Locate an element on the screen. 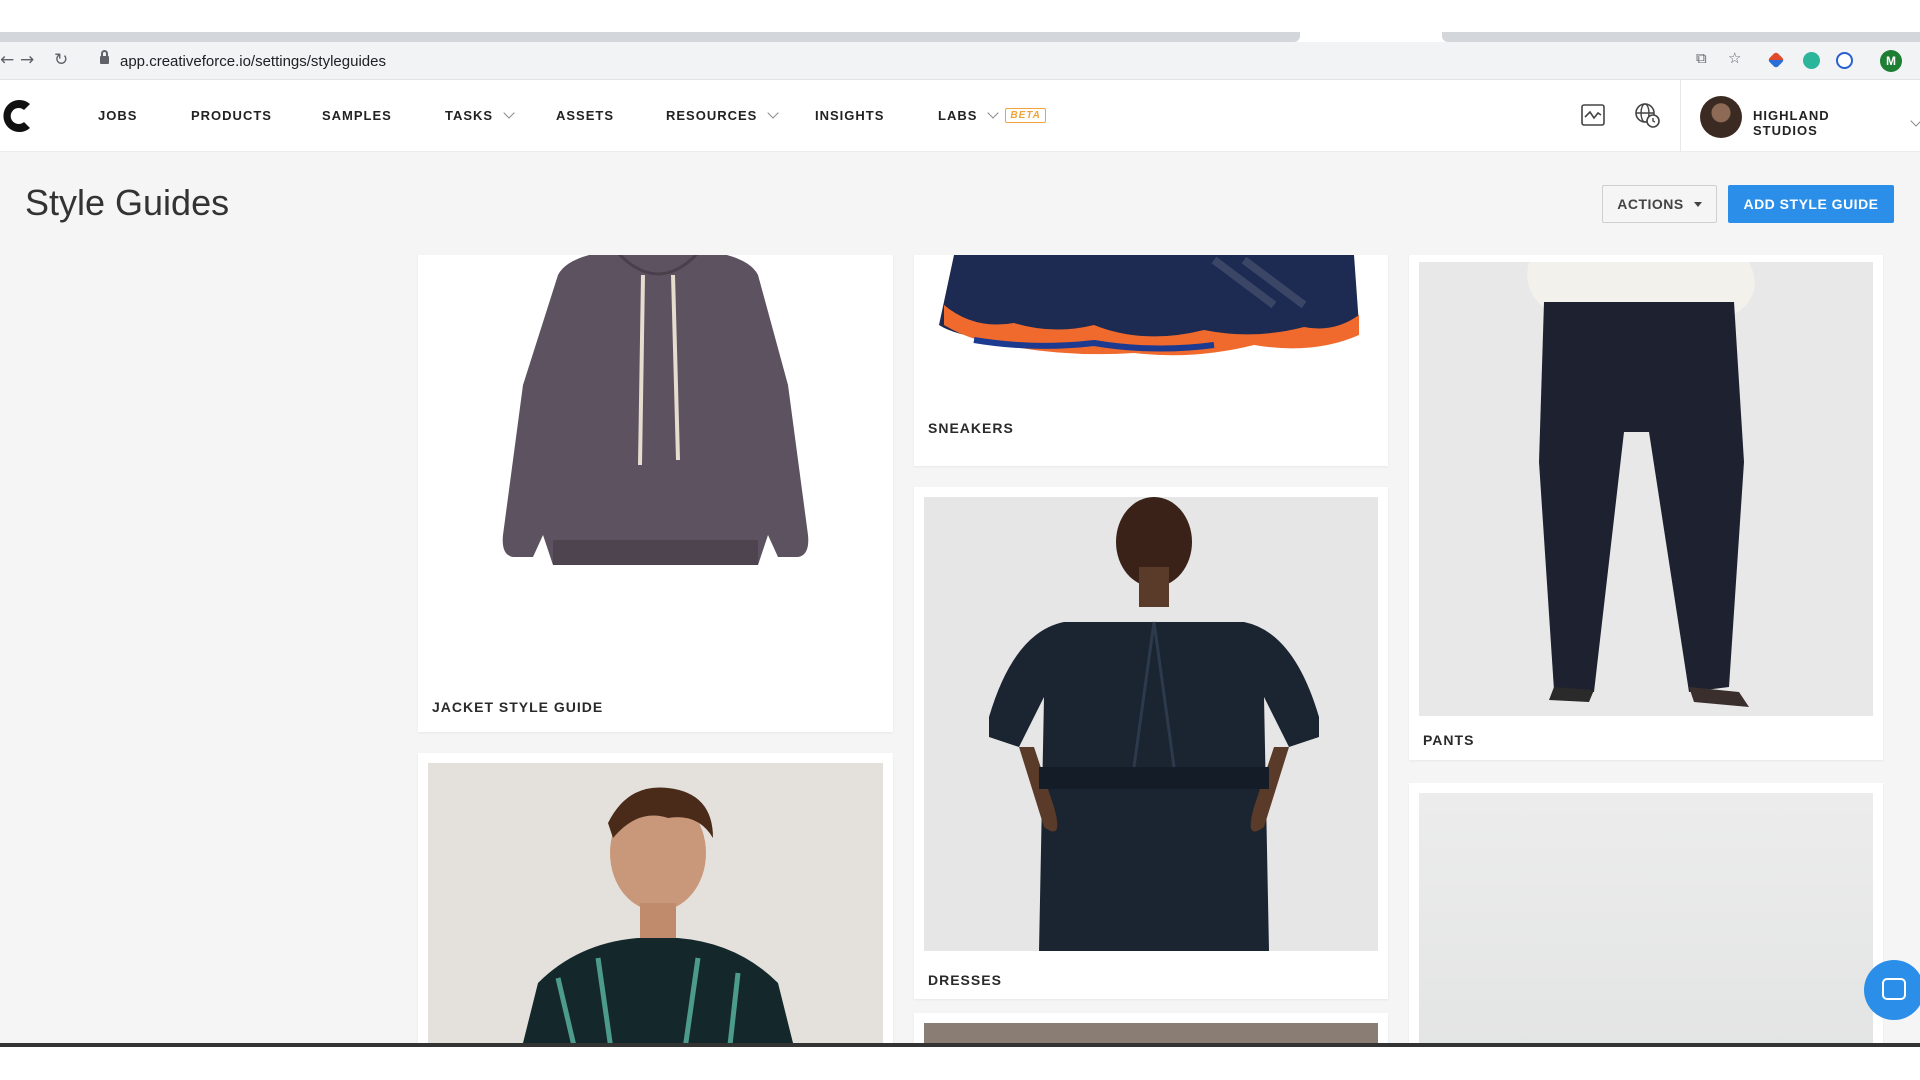 The width and height of the screenshot is (1920, 1080). nav-resources-label: RESOURCES is located at coordinates (712, 115).